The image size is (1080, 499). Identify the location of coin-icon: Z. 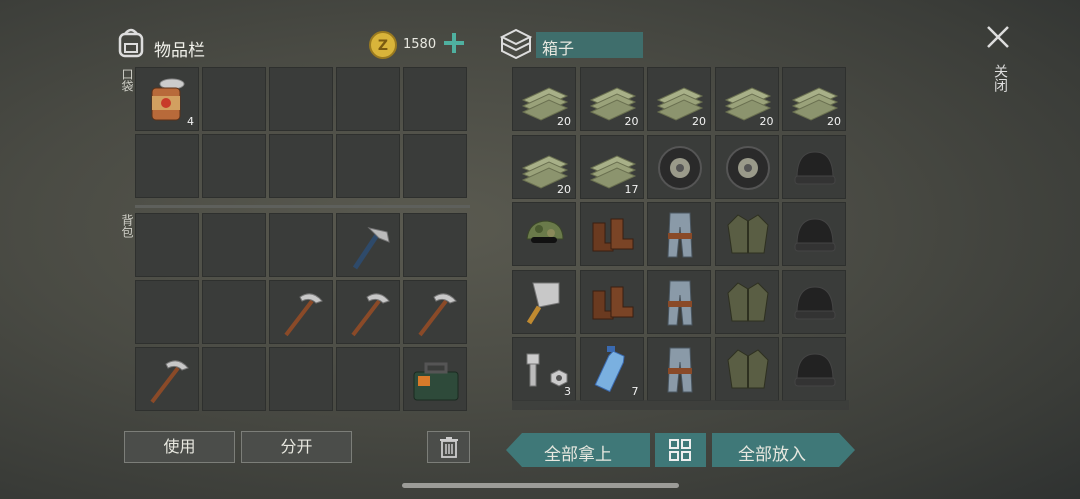
(383, 45).